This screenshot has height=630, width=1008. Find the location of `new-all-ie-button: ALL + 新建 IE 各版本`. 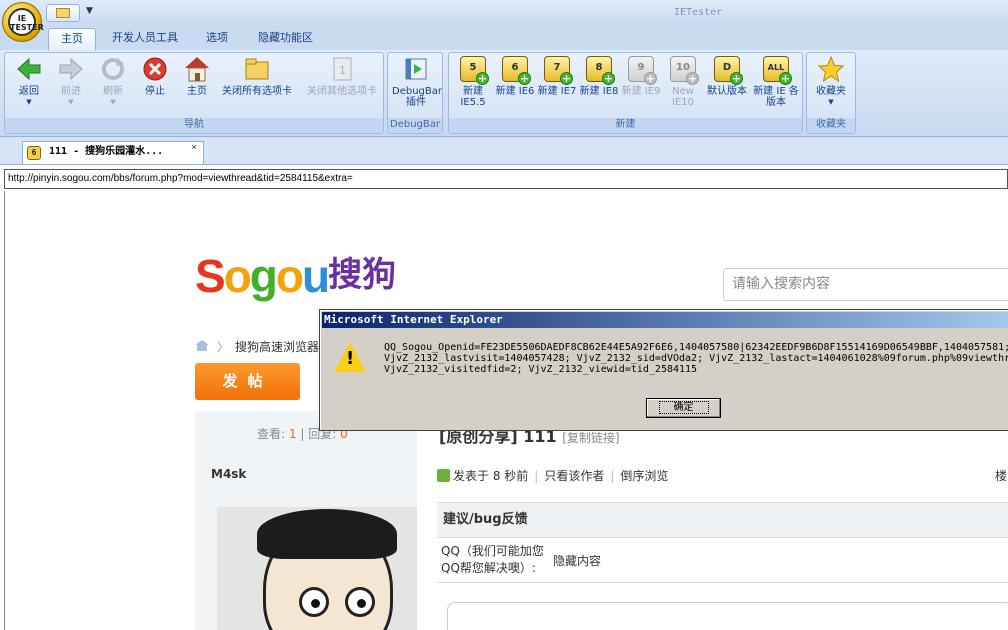

new-all-ie-button: ALL + 新建 IE 各版本 is located at coordinates (776, 82).